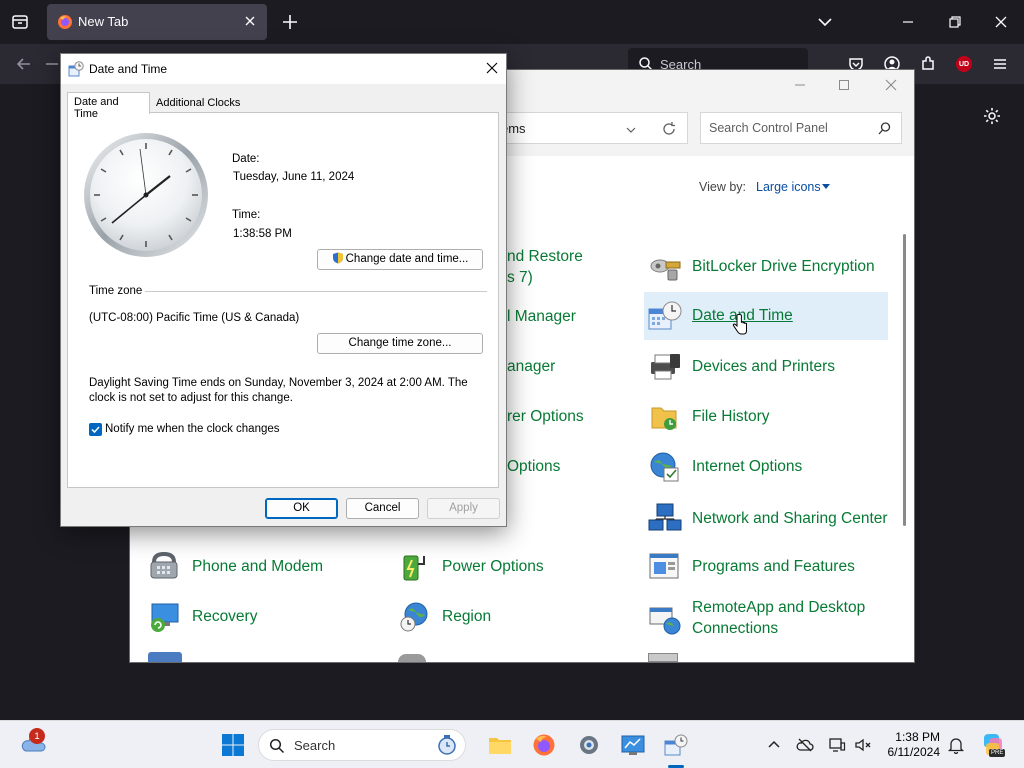  Describe the element at coordinates (498, 616) in the screenshot. I see `cp-item-region: Region` at that location.